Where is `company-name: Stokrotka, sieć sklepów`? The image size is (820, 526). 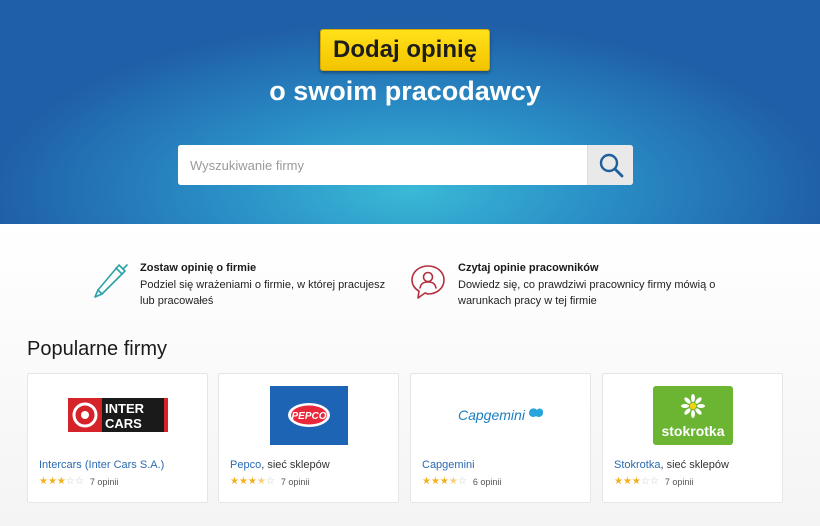
company-name: Stokrotka, sieć sklepów is located at coordinates (671, 465).